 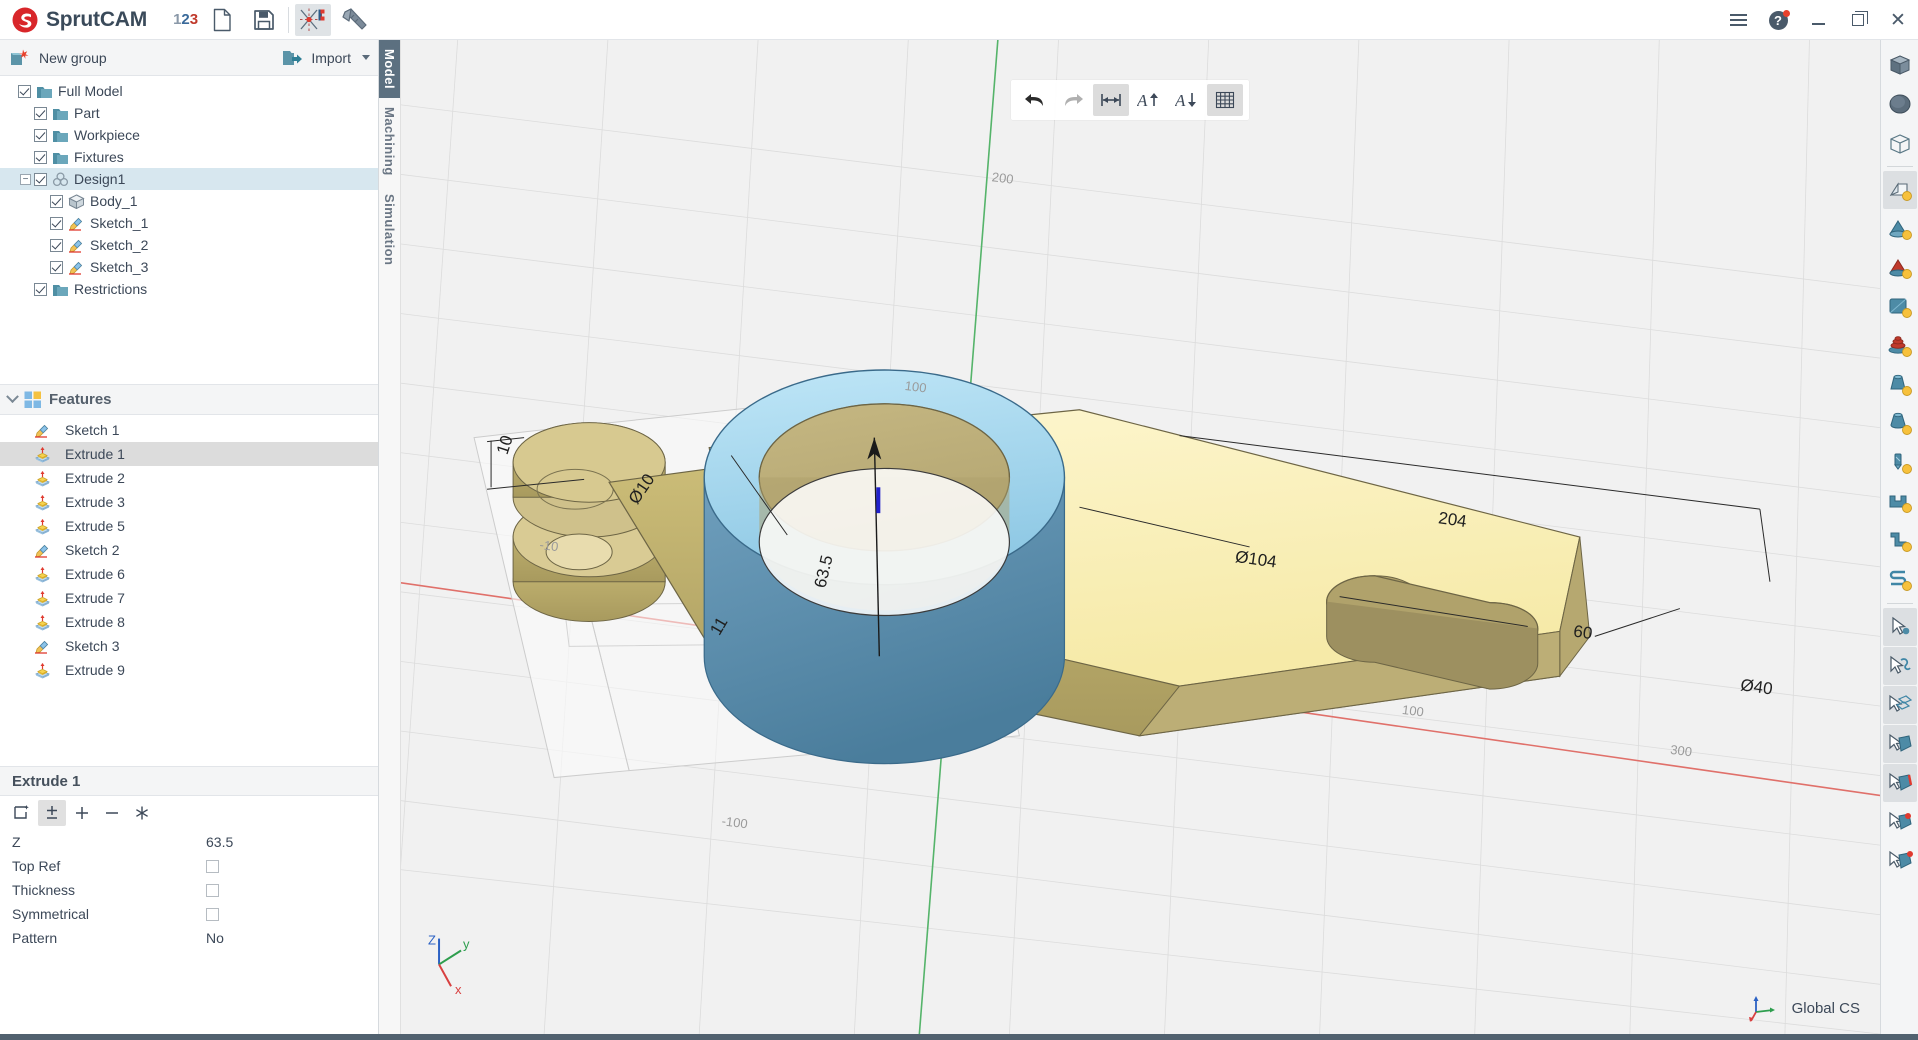 I want to click on select-mesh-icon, so click(x=1900, y=703).